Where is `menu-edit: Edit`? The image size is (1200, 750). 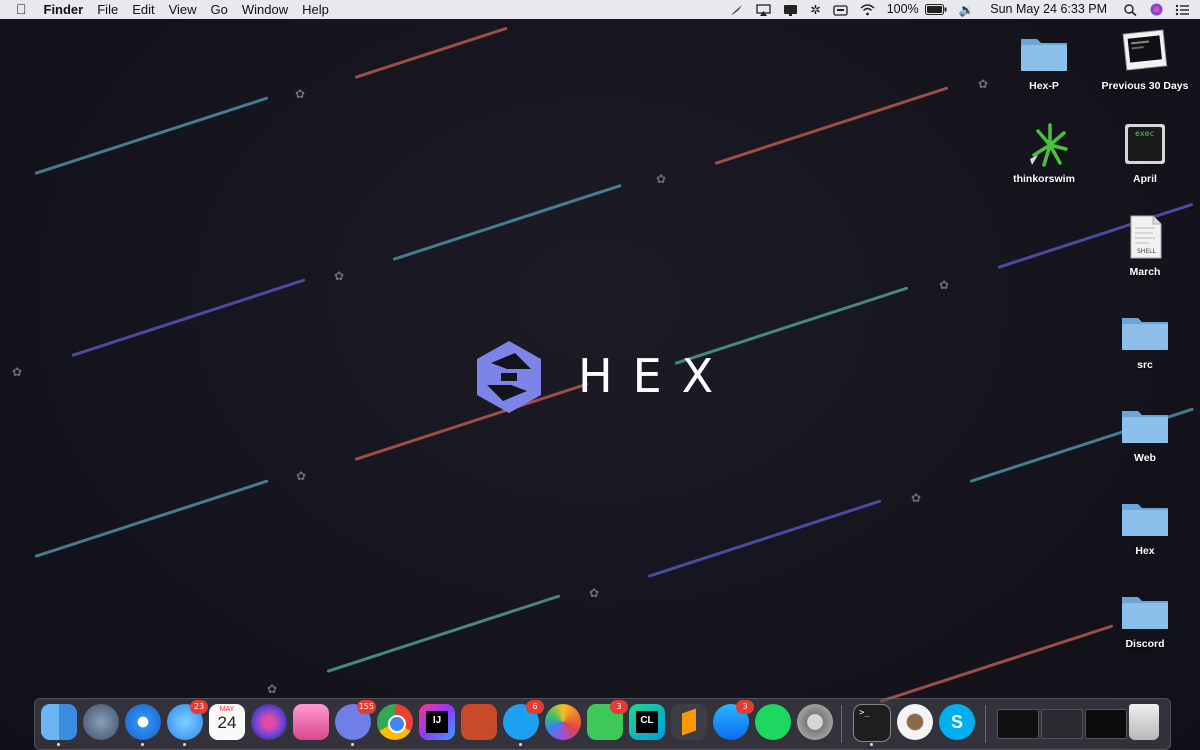 menu-edit: Edit is located at coordinates (143, 9).